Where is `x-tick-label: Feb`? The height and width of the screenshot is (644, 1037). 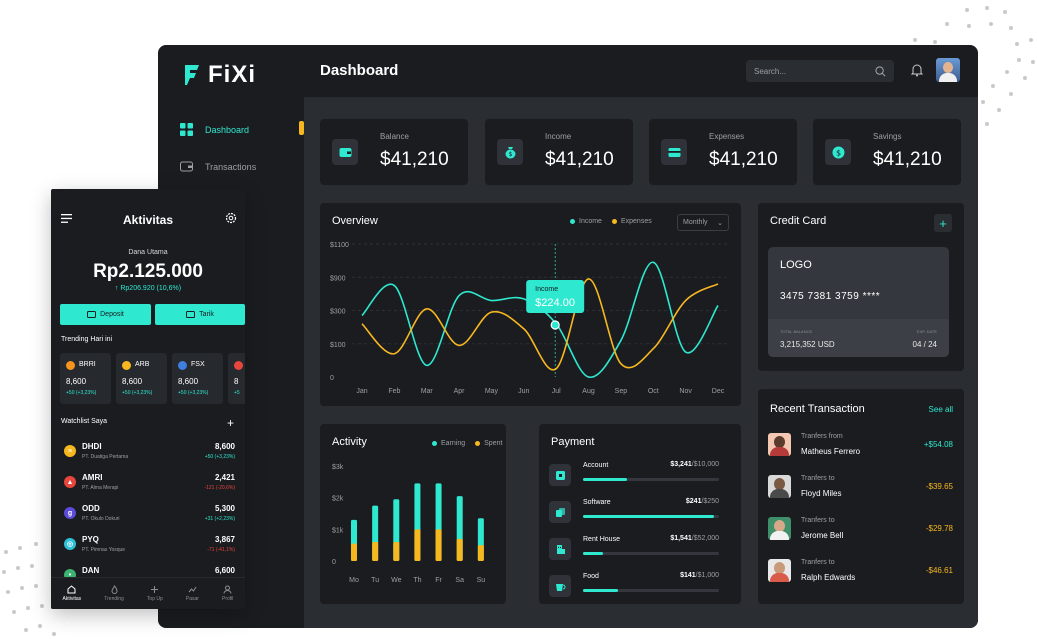
x-tick-label: Feb is located at coordinates (394, 391).